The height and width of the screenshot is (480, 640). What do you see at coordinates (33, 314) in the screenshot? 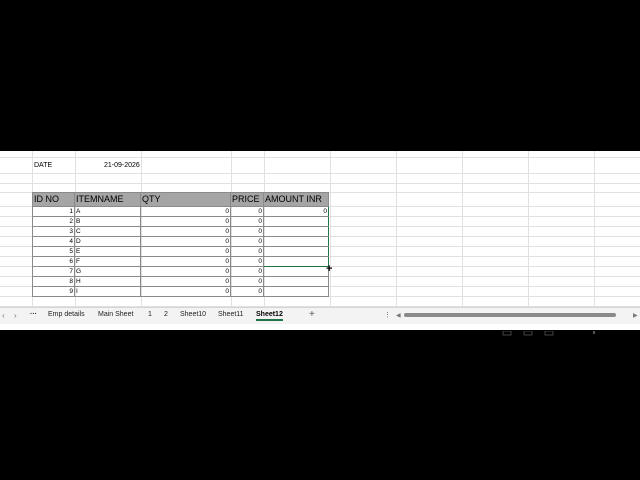
I see `more-sheets-button: ···` at bounding box center [33, 314].